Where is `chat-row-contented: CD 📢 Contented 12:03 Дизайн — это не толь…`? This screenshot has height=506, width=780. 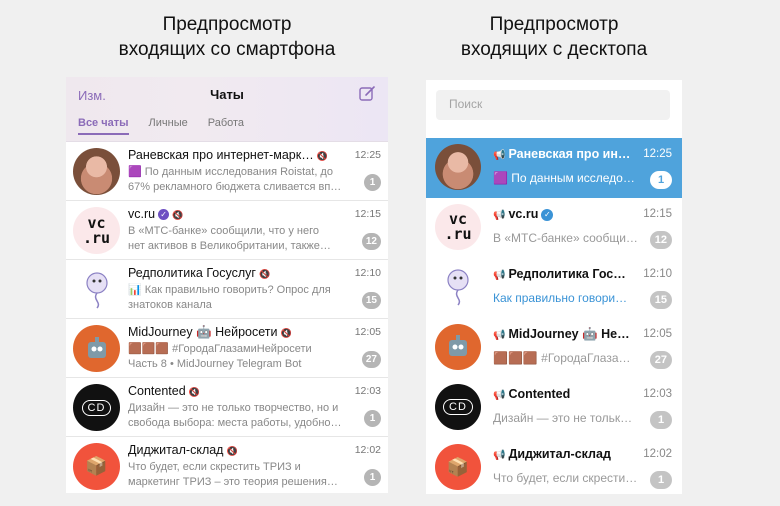 chat-row-contented: CD 📢 Contented 12:03 Дизайн — это не толь… is located at coordinates (554, 408).